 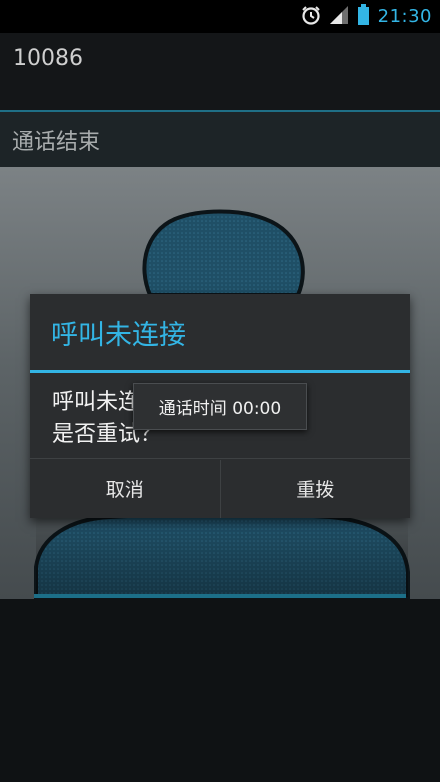 What do you see at coordinates (220, 406) in the screenshot?
I see `call-duration-toast: 通话时间 00:00` at bounding box center [220, 406].